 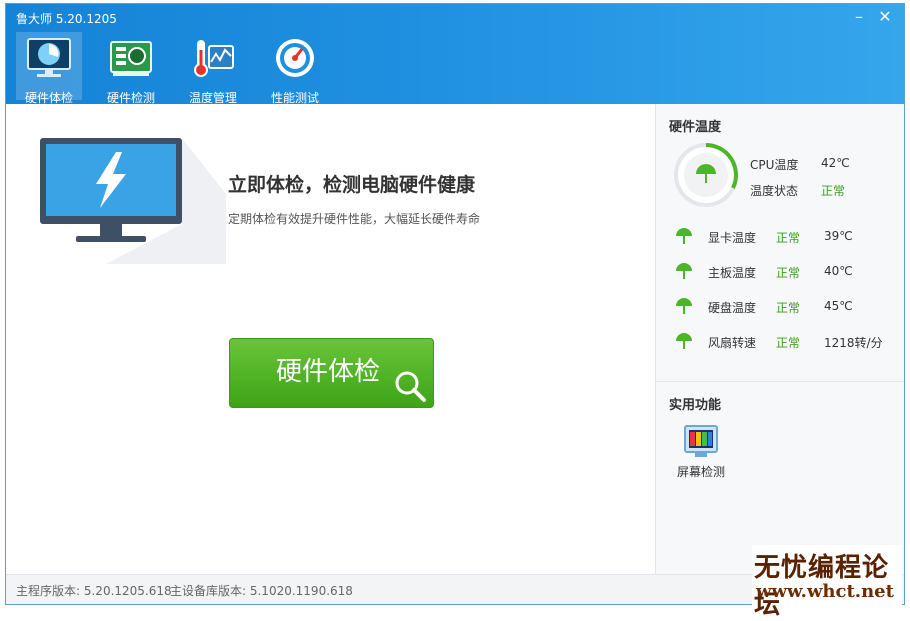 I want to click on temps-title: 硬件温度, so click(x=695, y=127).